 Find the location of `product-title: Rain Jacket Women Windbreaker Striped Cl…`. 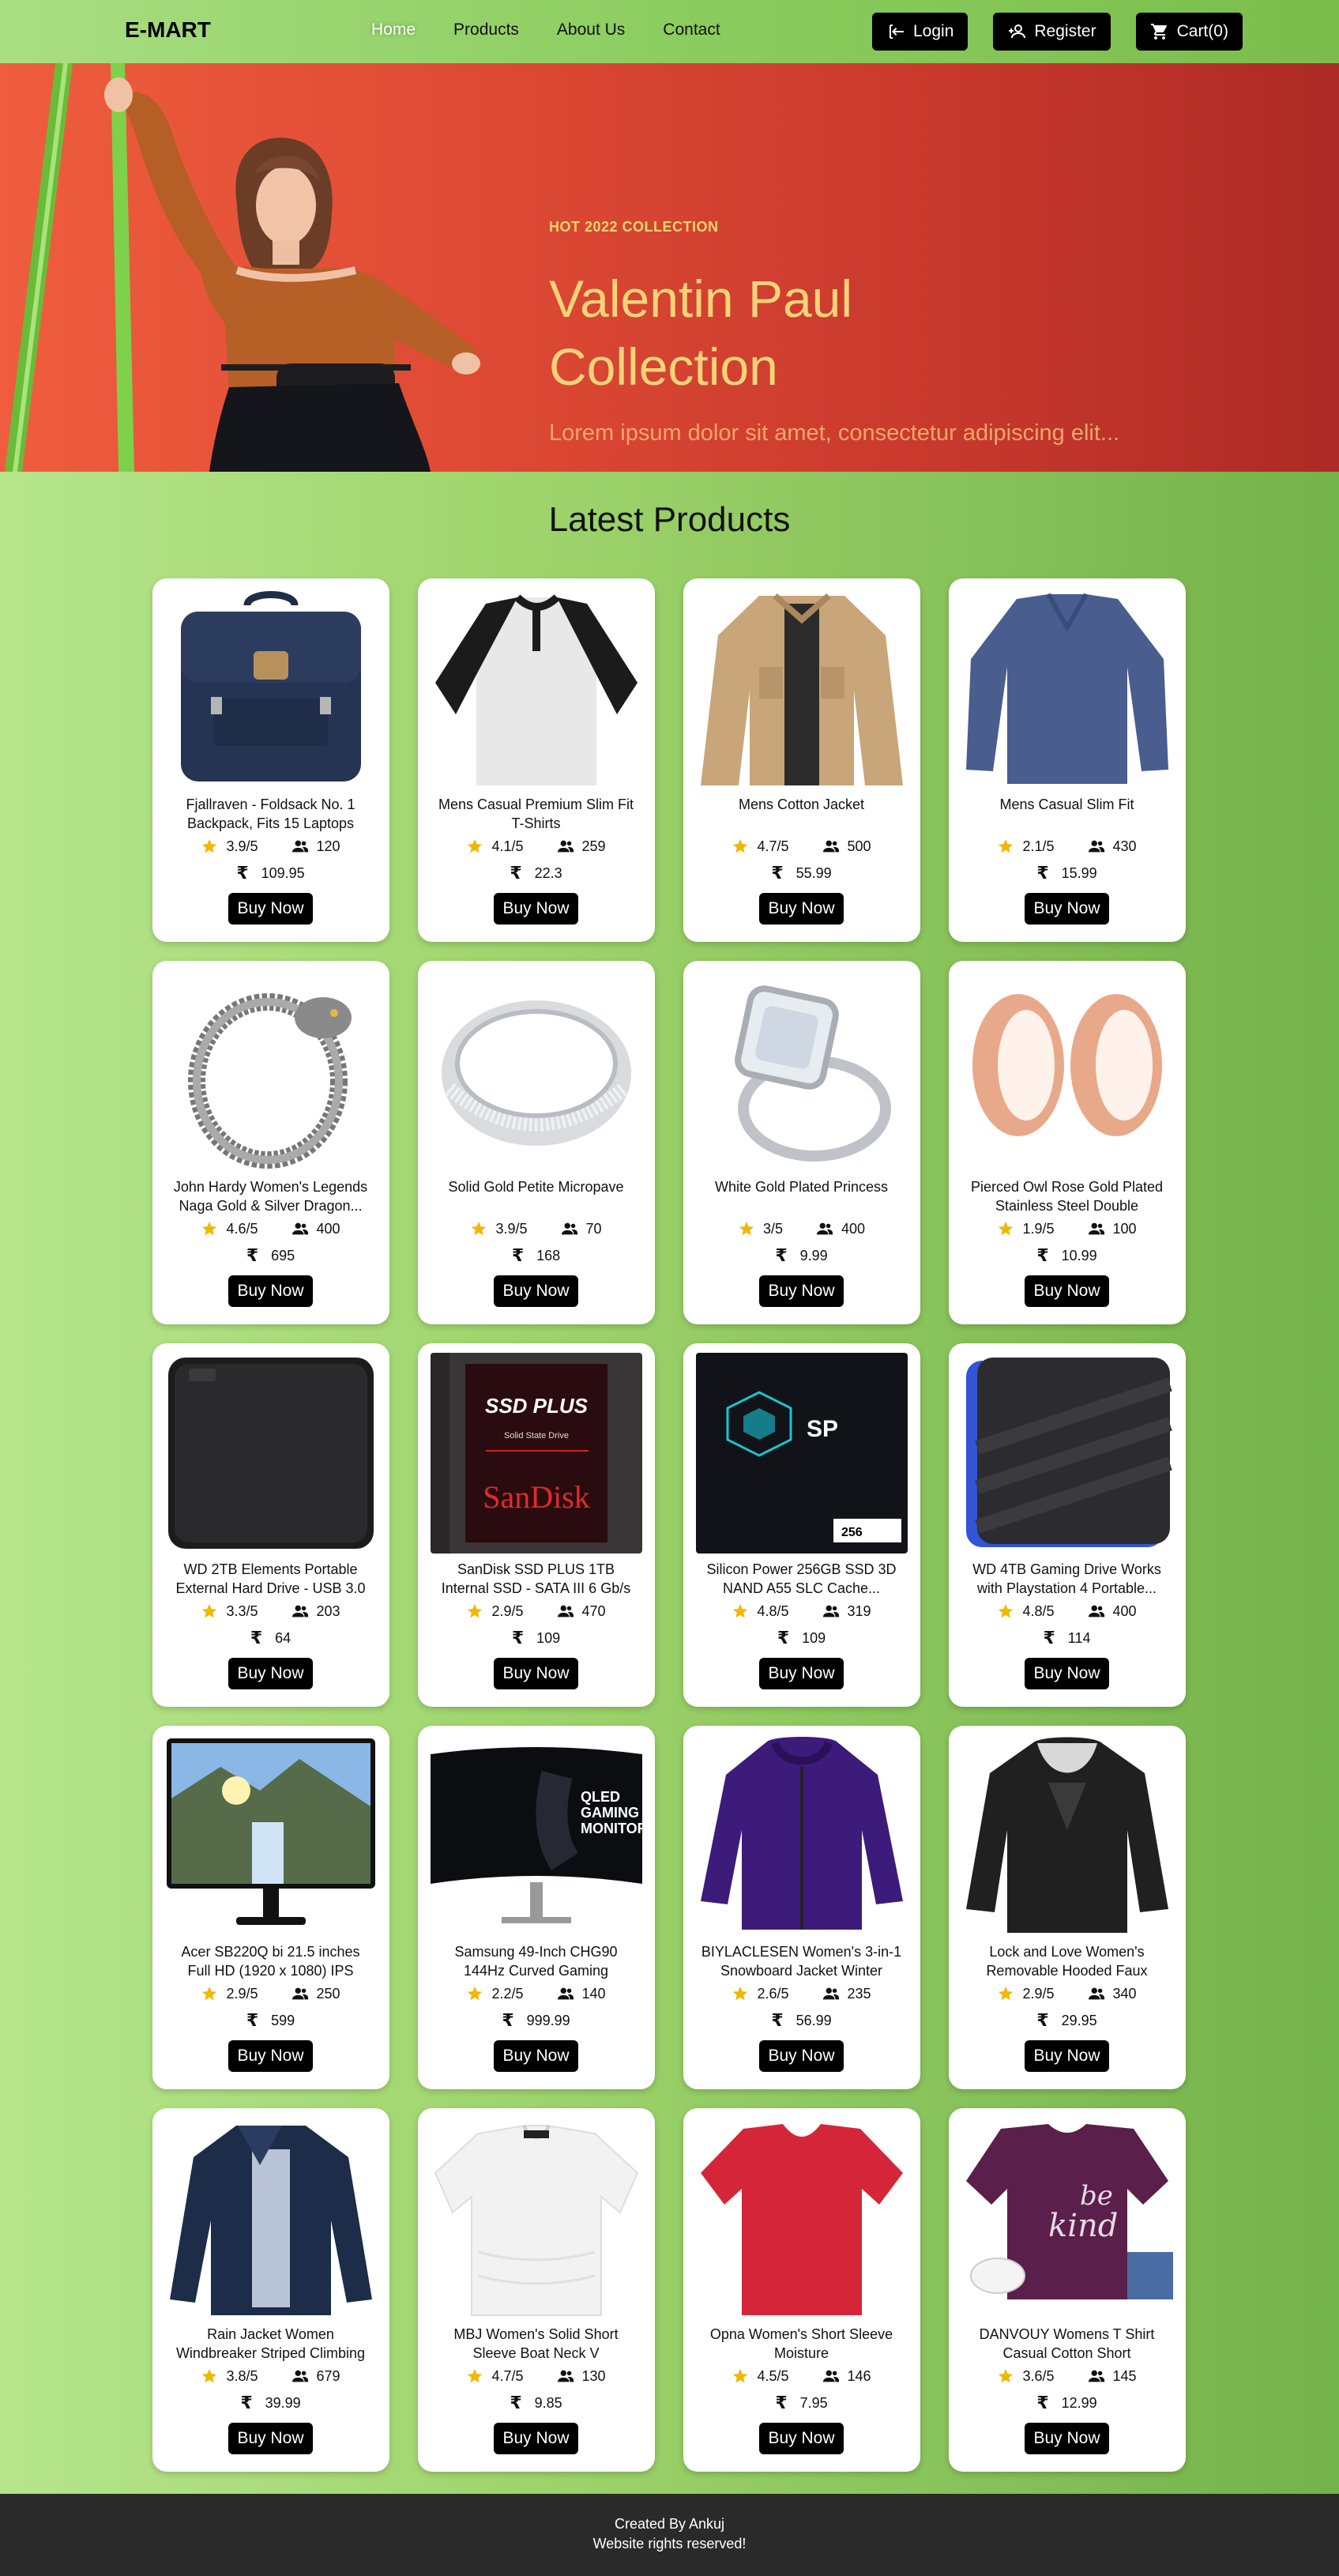

product-title: Rain Jacket Women Windbreaker Striped Cl… is located at coordinates (271, 2344).